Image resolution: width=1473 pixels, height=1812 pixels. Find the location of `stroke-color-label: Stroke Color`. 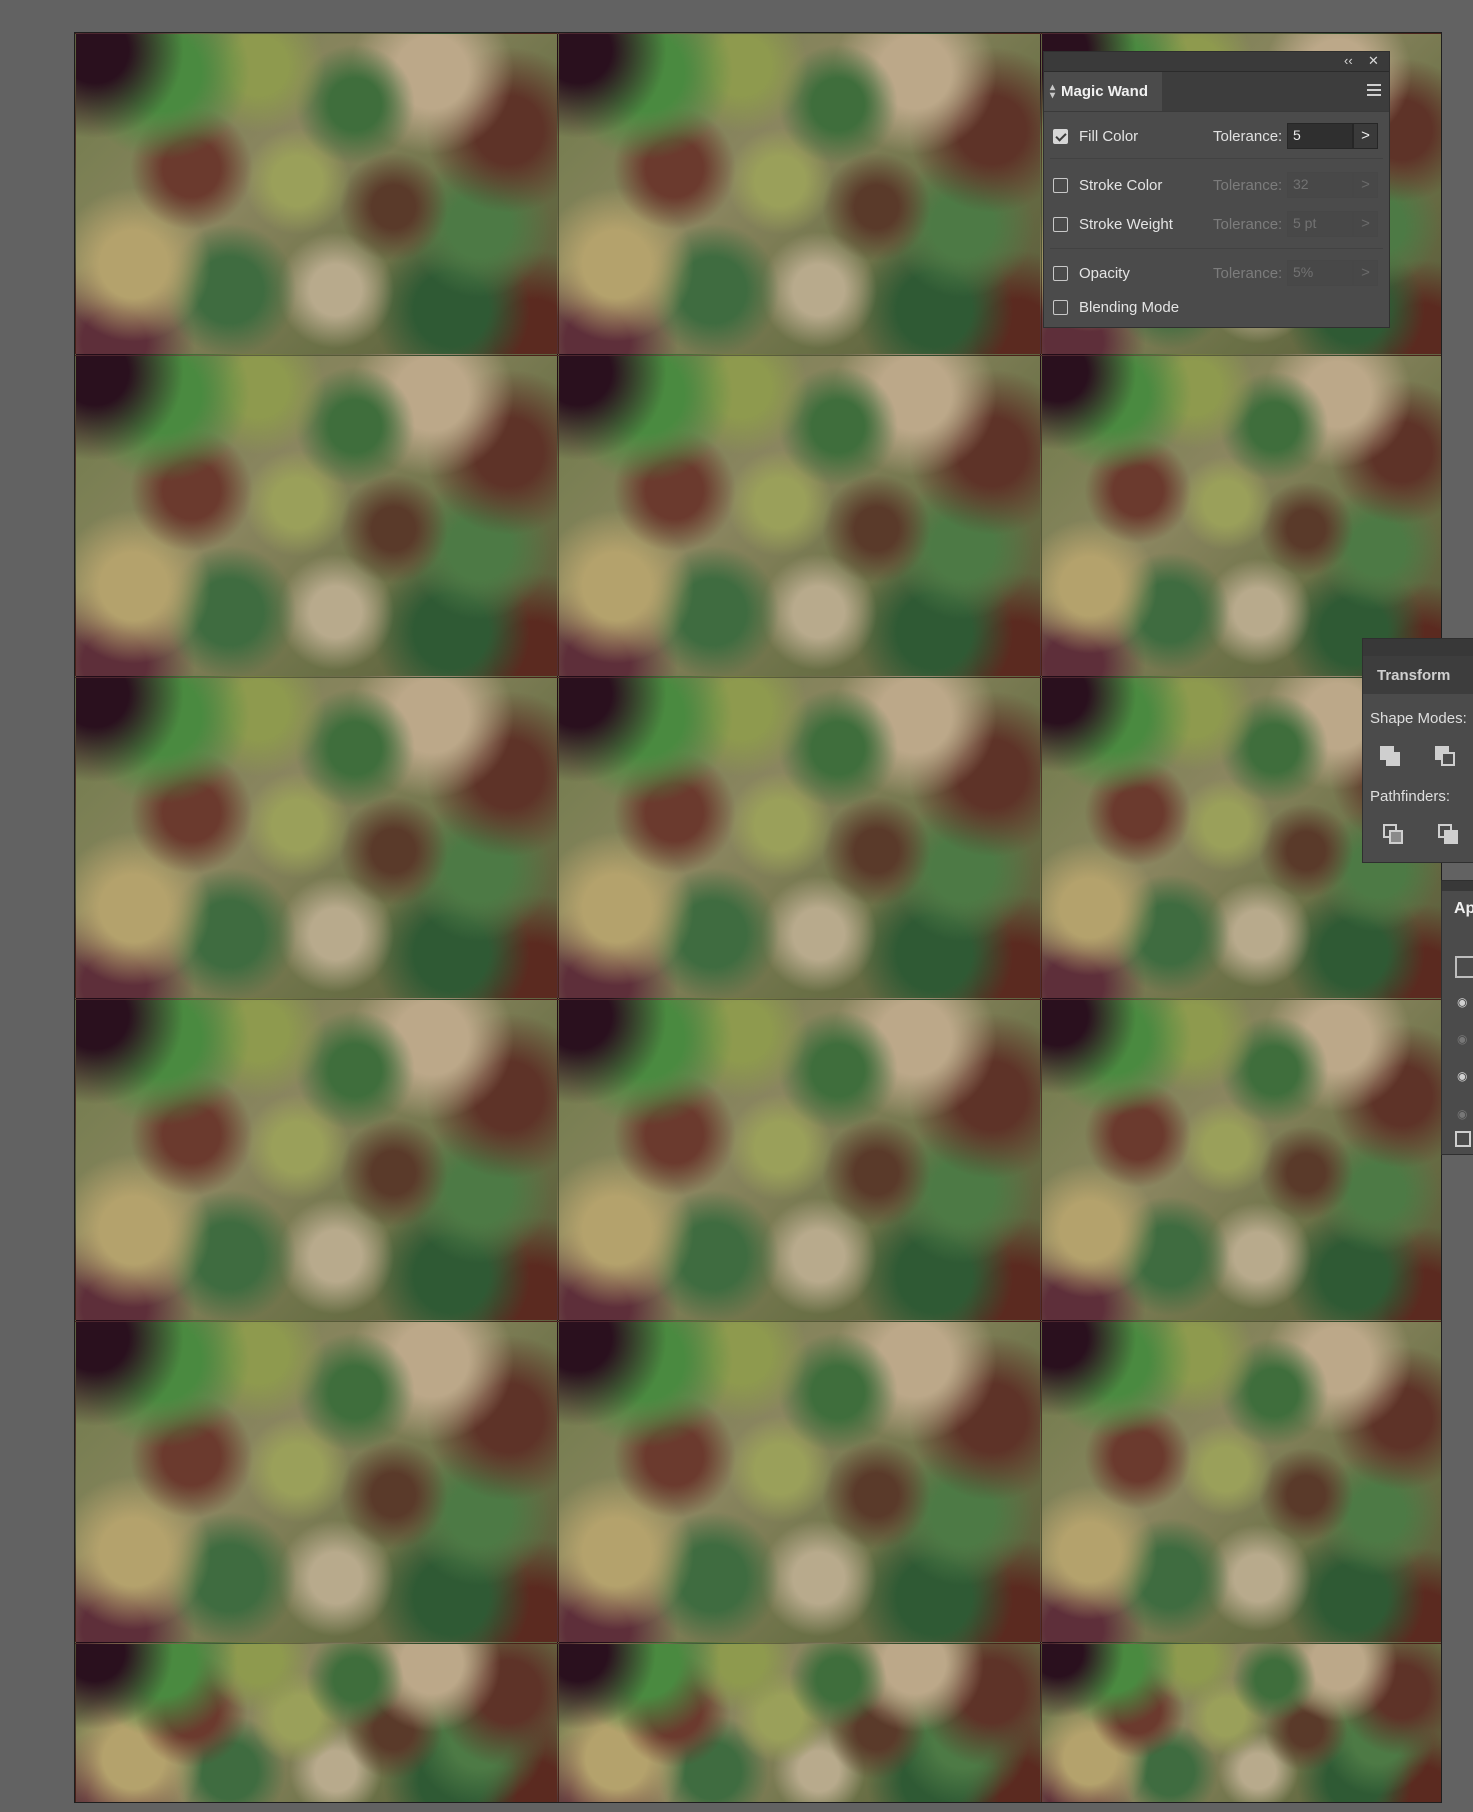

stroke-color-label: Stroke Color is located at coordinates (1121, 185).